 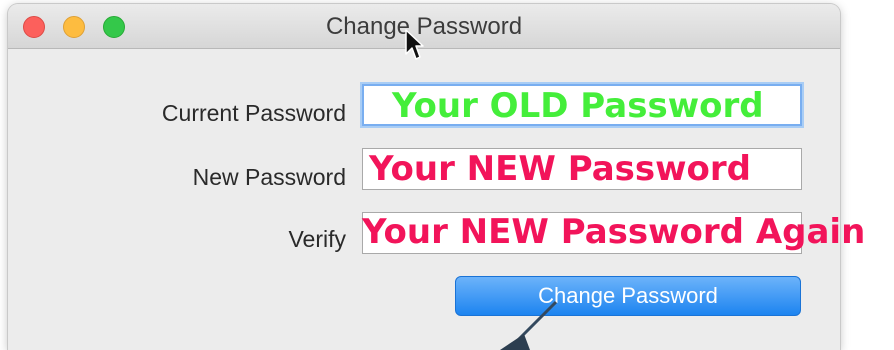 What do you see at coordinates (578, 106) in the screenshot?
I see `current-password-value: Your OLD Password` at bounding box center [578, 106].